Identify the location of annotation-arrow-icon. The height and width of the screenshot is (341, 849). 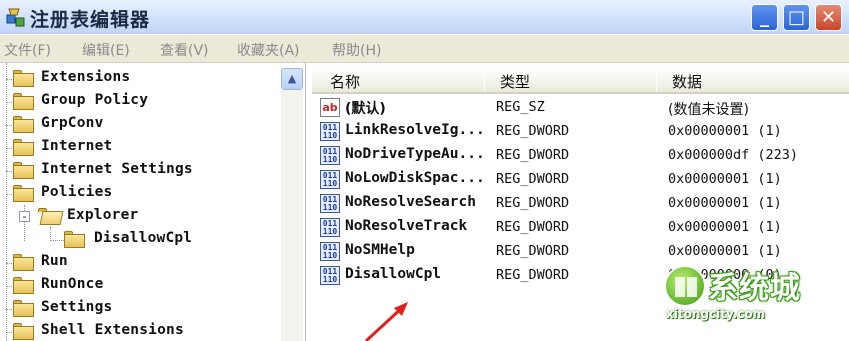
(386, 321).